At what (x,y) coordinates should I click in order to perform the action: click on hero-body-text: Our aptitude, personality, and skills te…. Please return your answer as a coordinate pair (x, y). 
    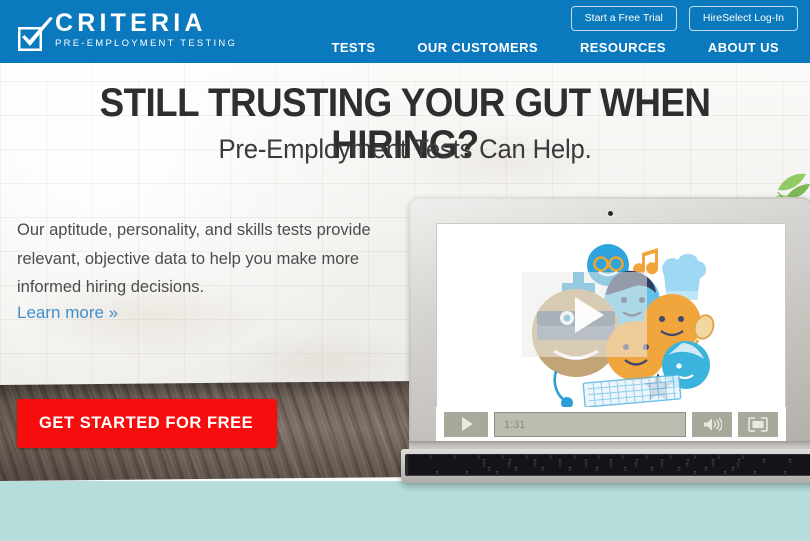
    Looking at the image, I should click on (194, 258).